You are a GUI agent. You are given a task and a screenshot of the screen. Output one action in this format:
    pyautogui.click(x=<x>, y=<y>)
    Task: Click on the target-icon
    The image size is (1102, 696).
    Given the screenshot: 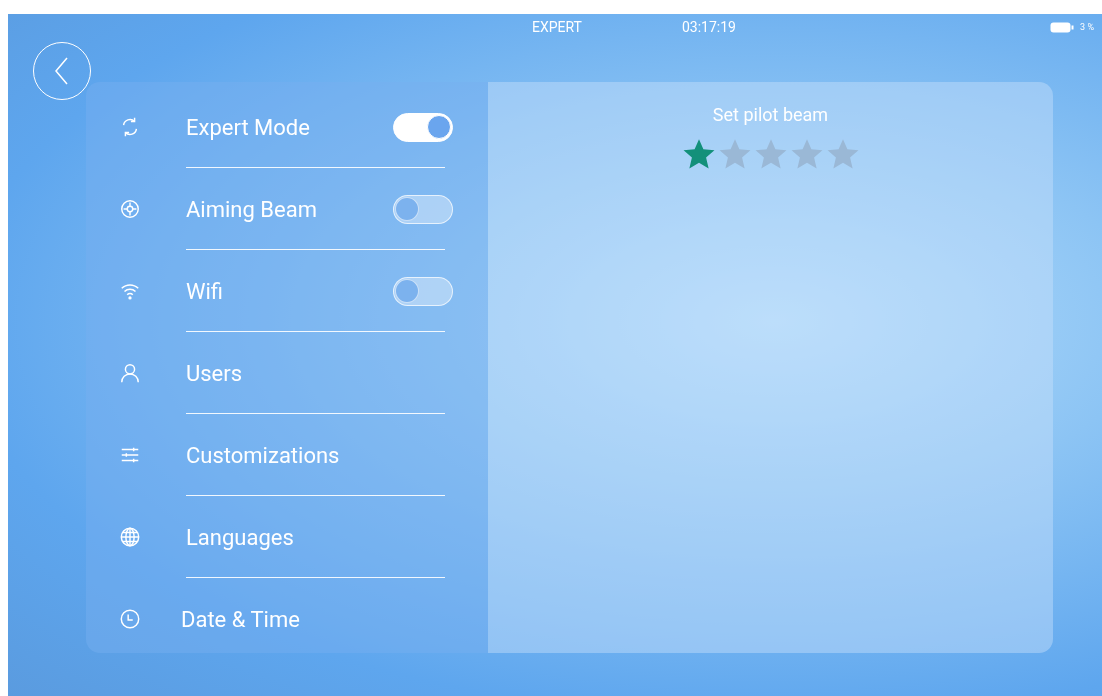 What is the action you would take?
    pyautogui.click(x=130, y=209)
    